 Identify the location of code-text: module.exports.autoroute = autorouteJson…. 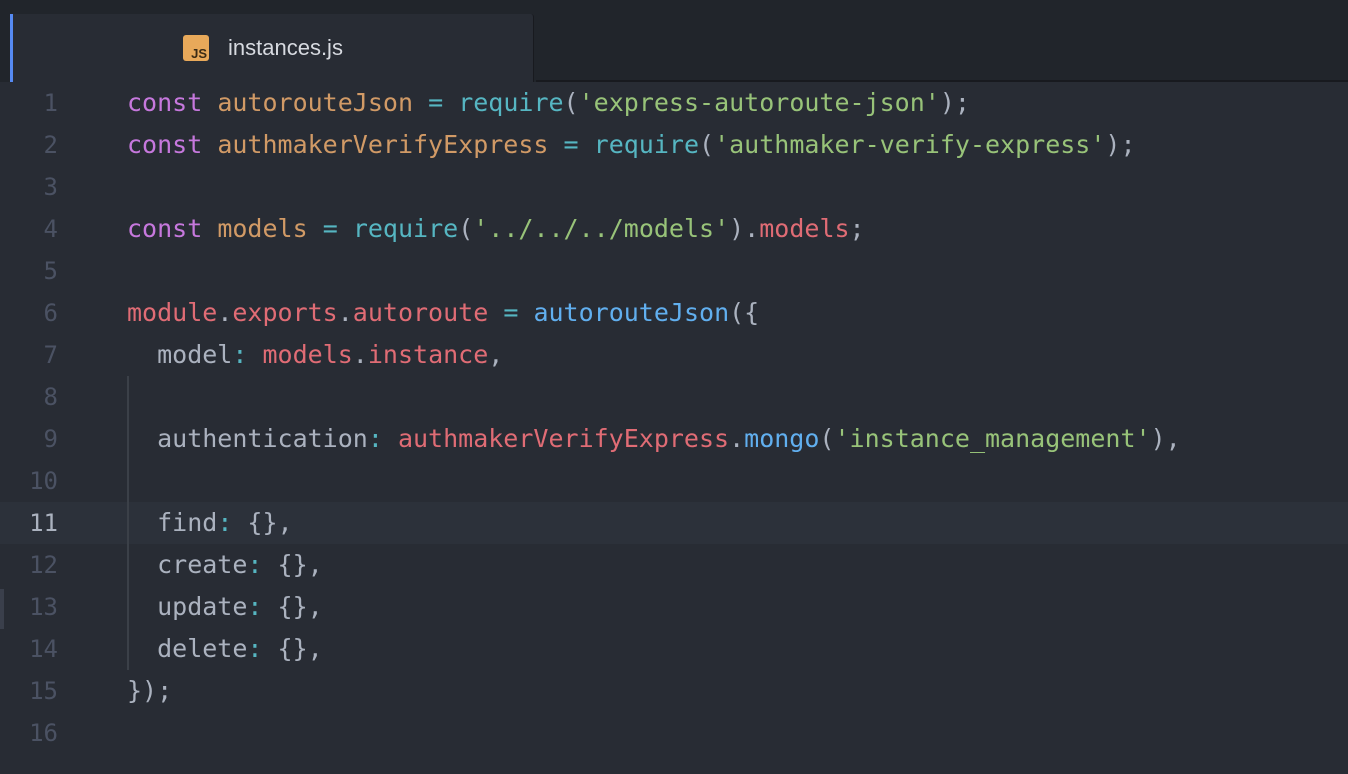
(443, 313).